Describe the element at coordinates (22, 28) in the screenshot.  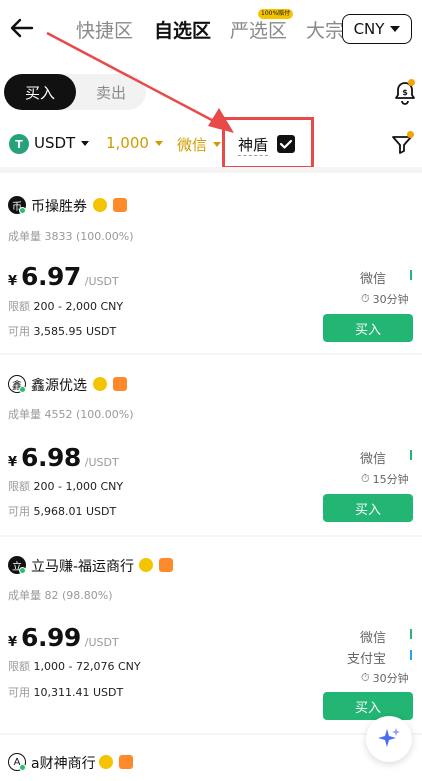
I see `back-arrow-icon` at that location.